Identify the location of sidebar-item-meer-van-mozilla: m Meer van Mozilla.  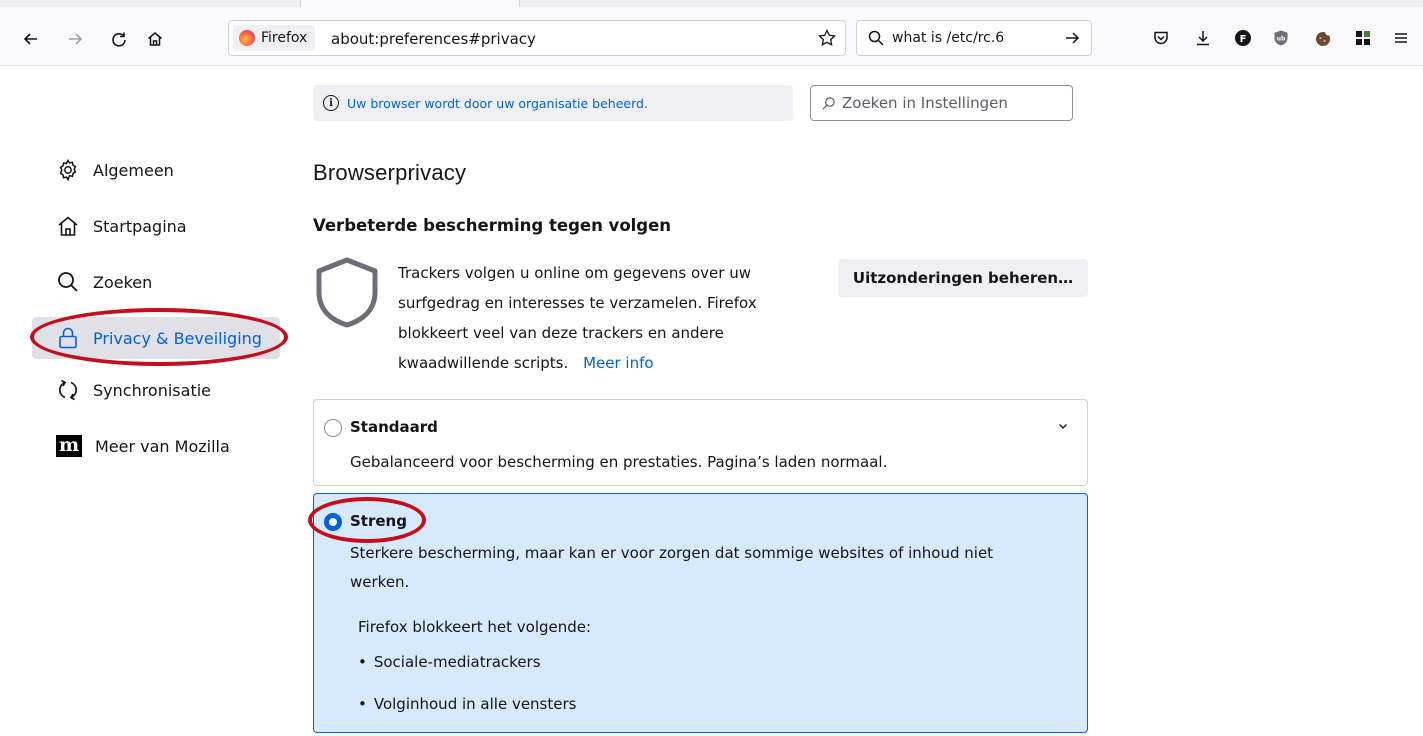
(156, 446).